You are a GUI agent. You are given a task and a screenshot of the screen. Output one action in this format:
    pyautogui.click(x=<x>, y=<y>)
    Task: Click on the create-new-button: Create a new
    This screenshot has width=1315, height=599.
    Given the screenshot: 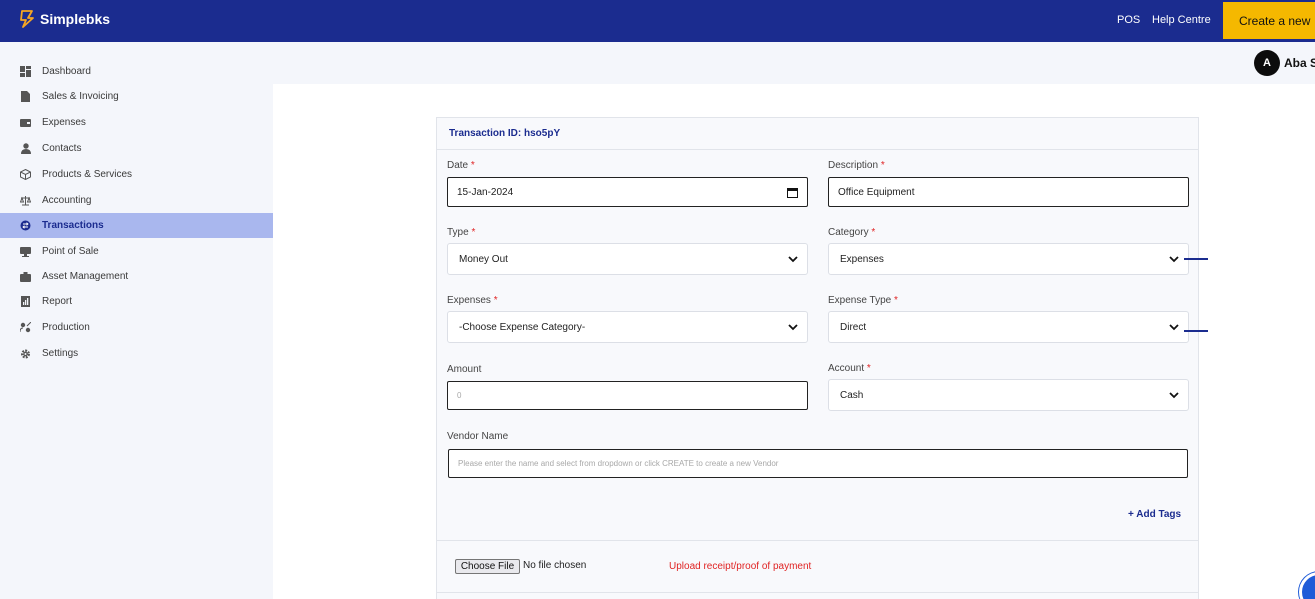 What is the action you would take?
    pyautogui.click(x=1269, y=20)
    